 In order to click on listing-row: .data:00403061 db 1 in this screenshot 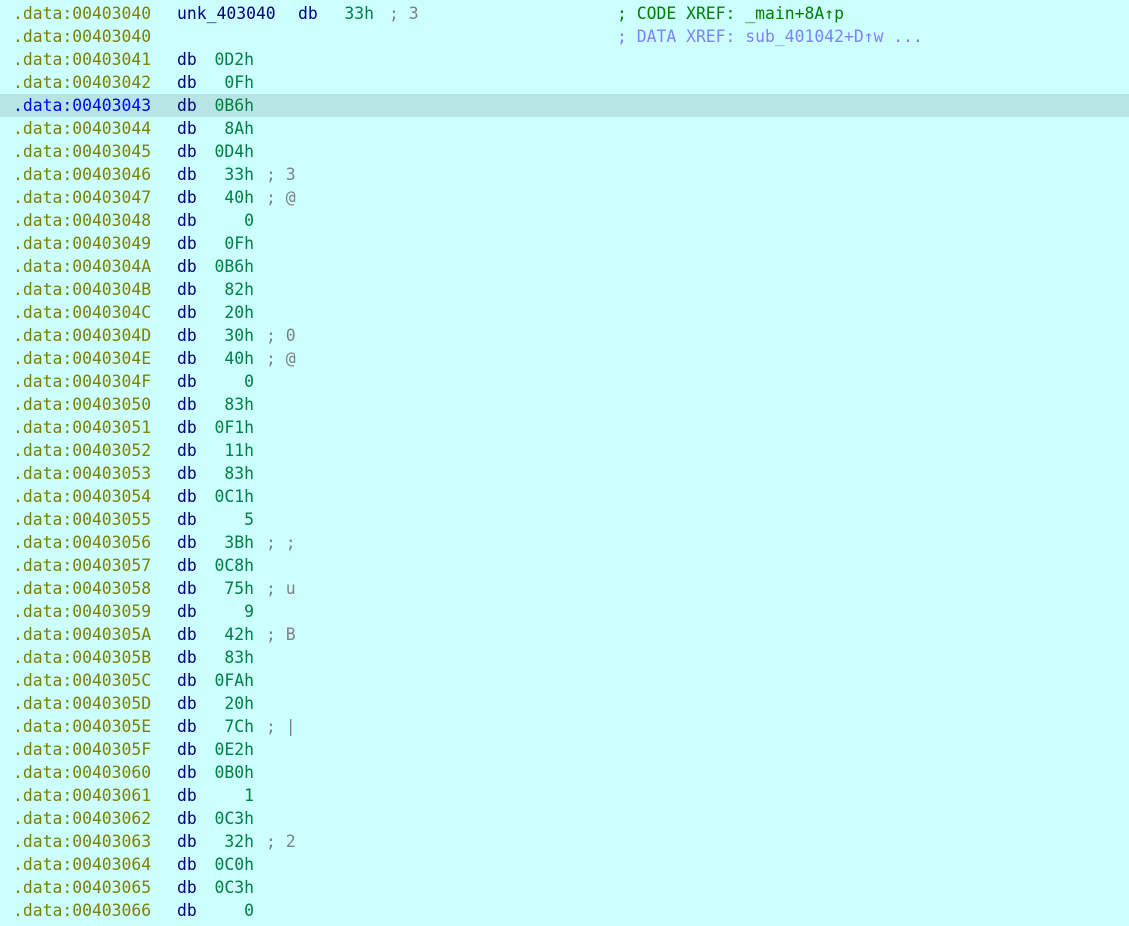, I will do `click(564, 795)`.